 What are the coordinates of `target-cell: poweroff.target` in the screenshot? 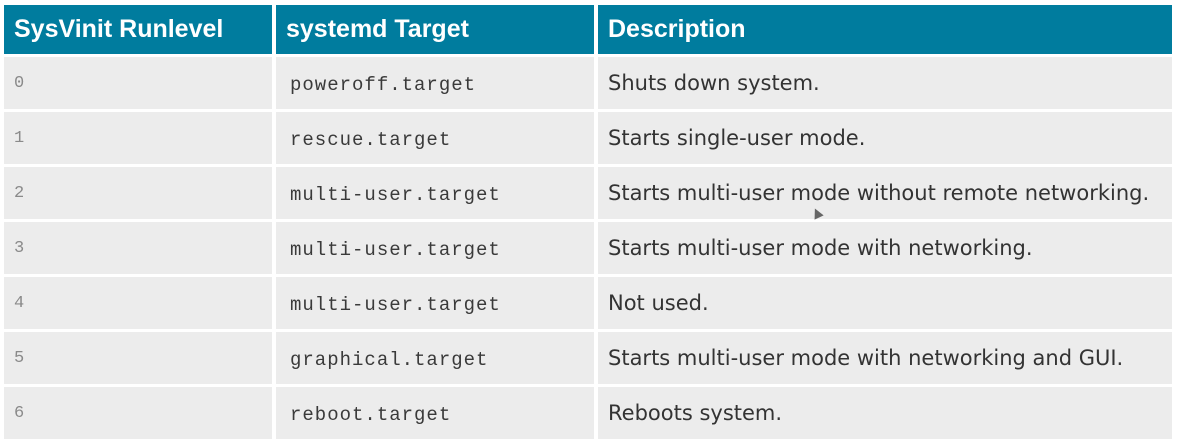 It's located at (435, 83).